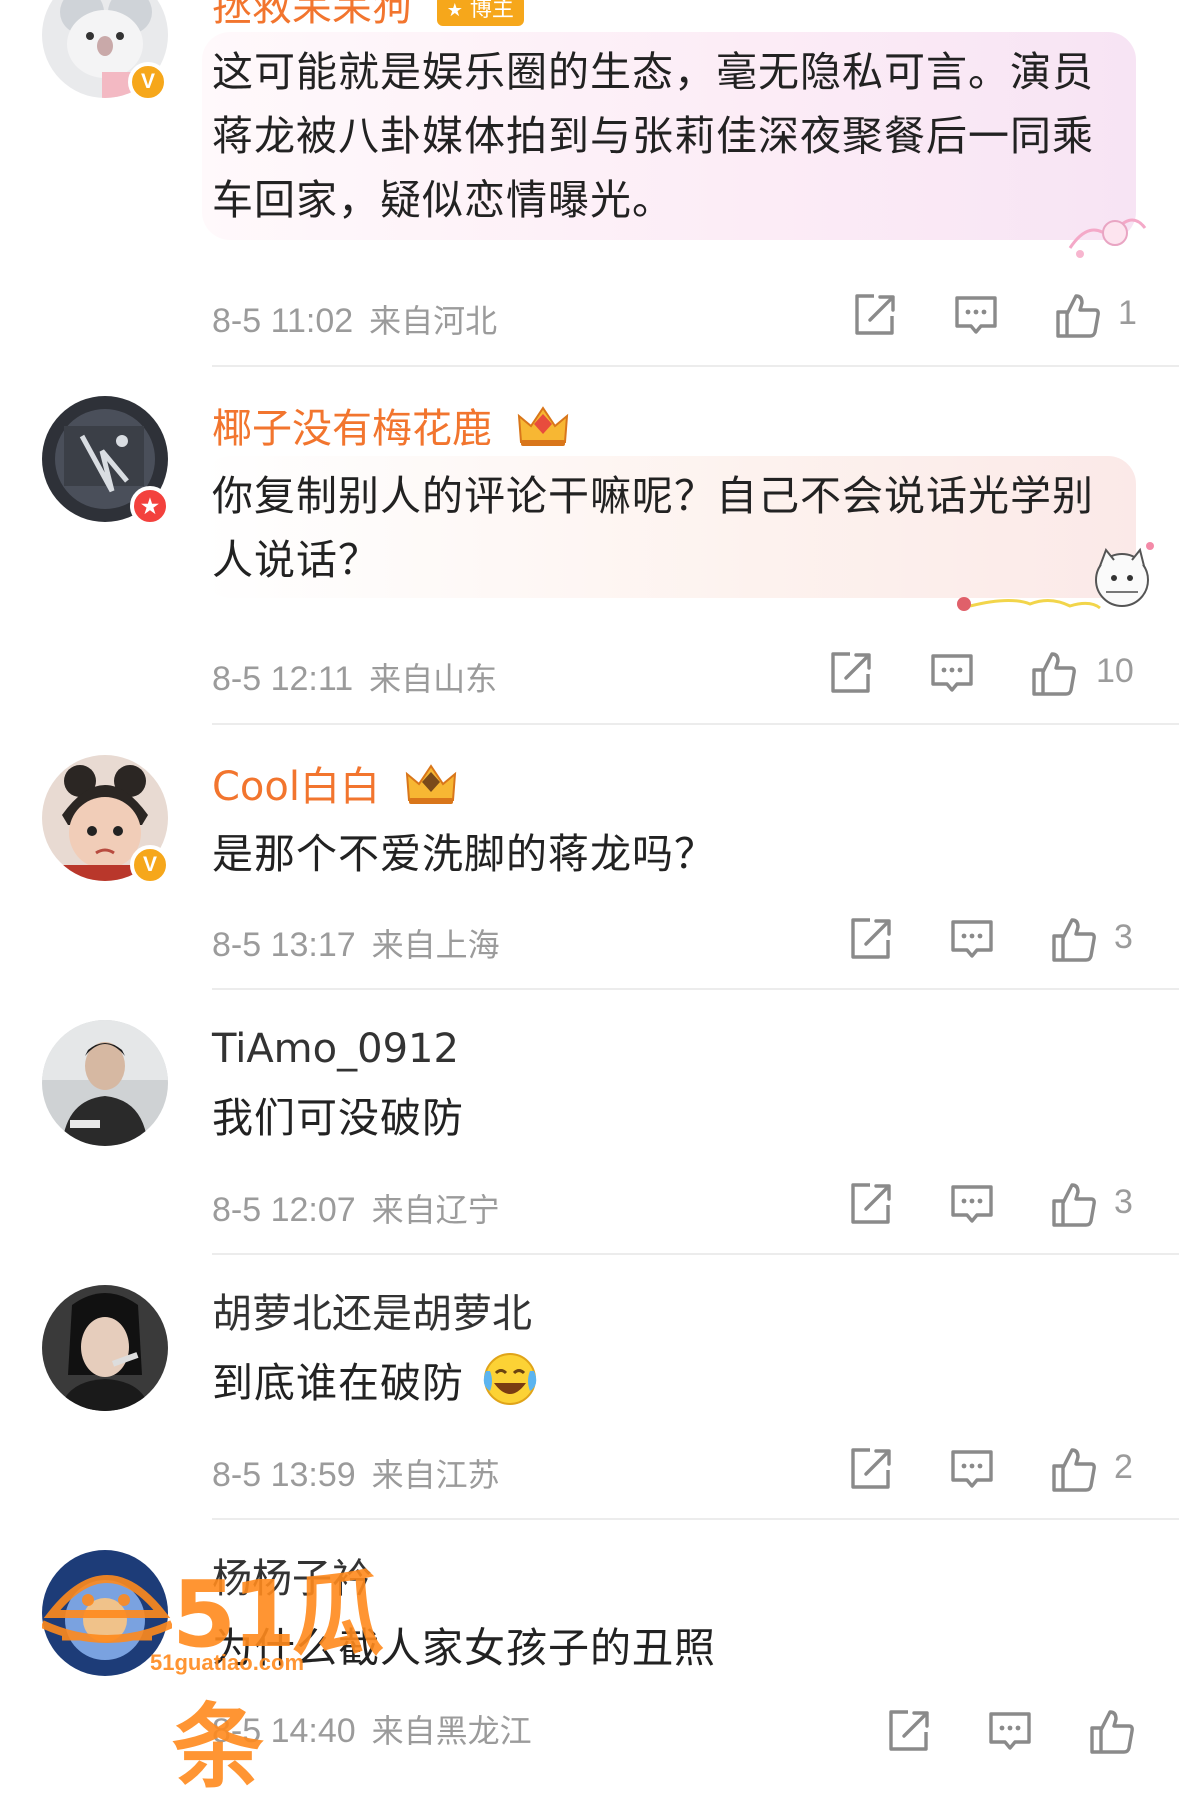 The image size is (1179, 1806). Describe the element at coordinates (480, 13) in the screenshot. I see `blogger-tag: ★ 博主` at that location.